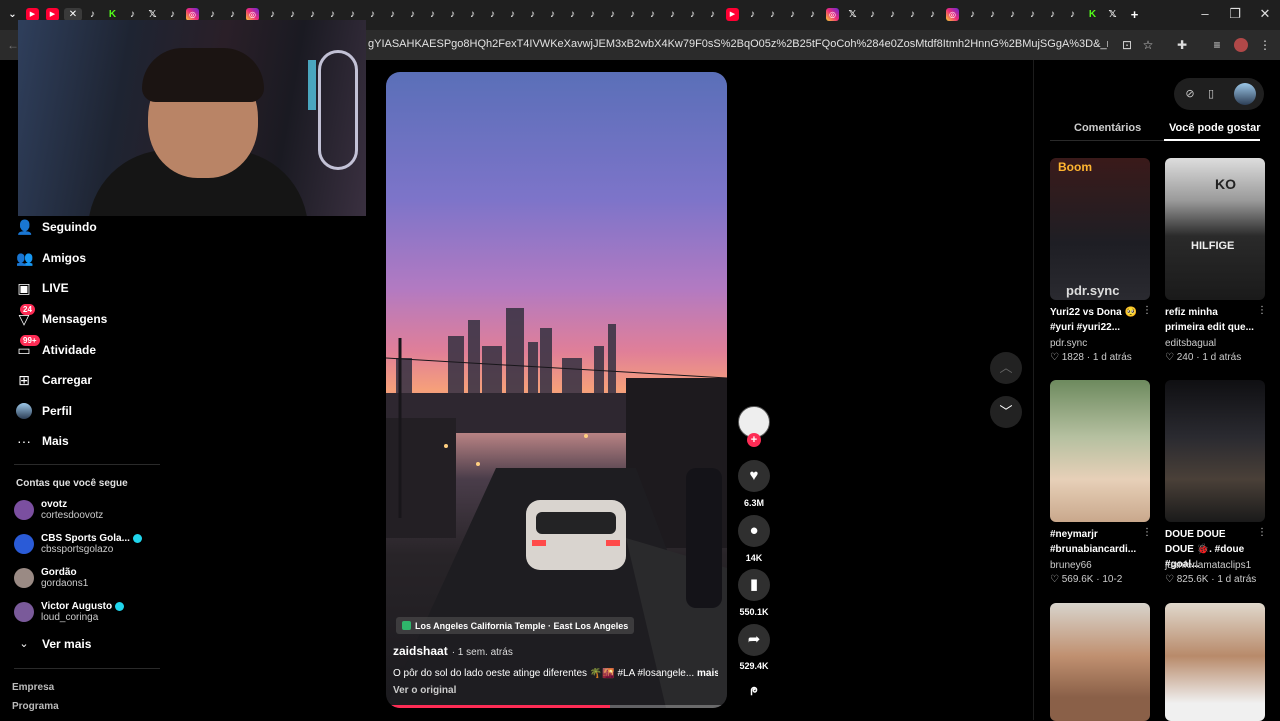 The height and width of the screenshot is (721, 1280). What do you see at coordinates (1107, 128) in the screenshot?
I see `tab-comments: Comentários` at bounding box center [1107, 128].